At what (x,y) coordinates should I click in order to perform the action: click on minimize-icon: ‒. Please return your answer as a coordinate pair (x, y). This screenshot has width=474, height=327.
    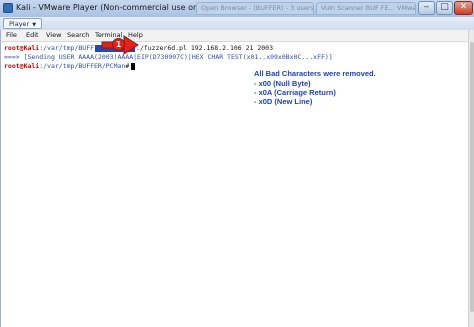
    Looking at the image, I should click on (426, 8).